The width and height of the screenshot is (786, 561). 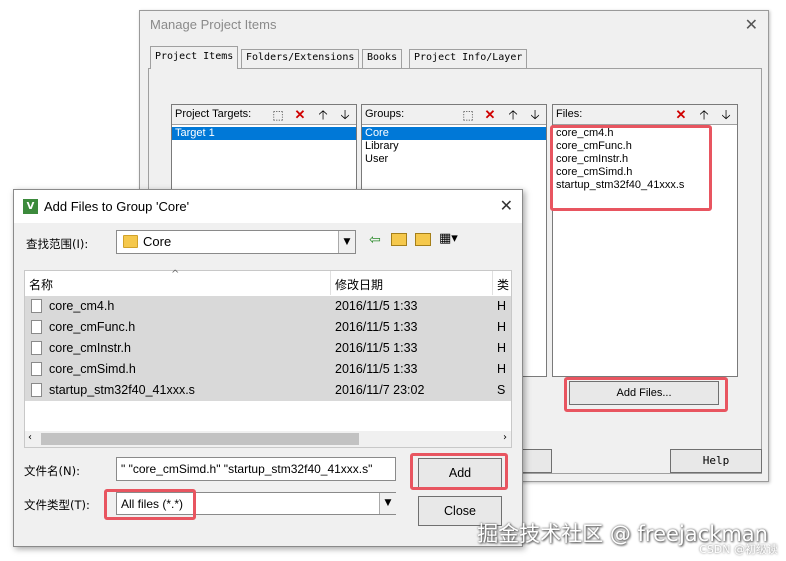 What do you see at coordinates (382, 58) in the screenshot?
I see `tab-books: Books` at bounding box center [382, 58].